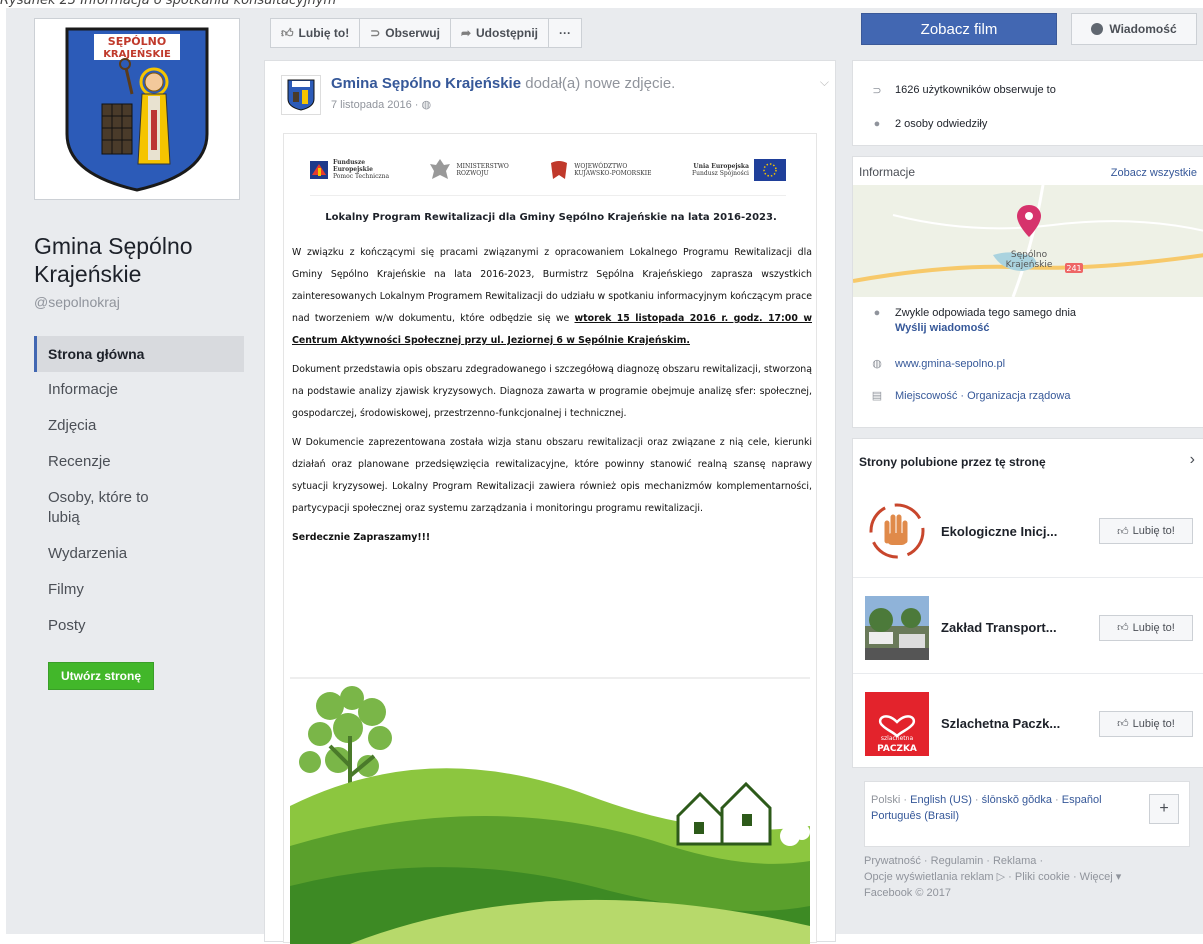 Image resolution: width=1203 pixels, height=944 pixels. I want to click on bus-depot-photo, so click(897, 627).